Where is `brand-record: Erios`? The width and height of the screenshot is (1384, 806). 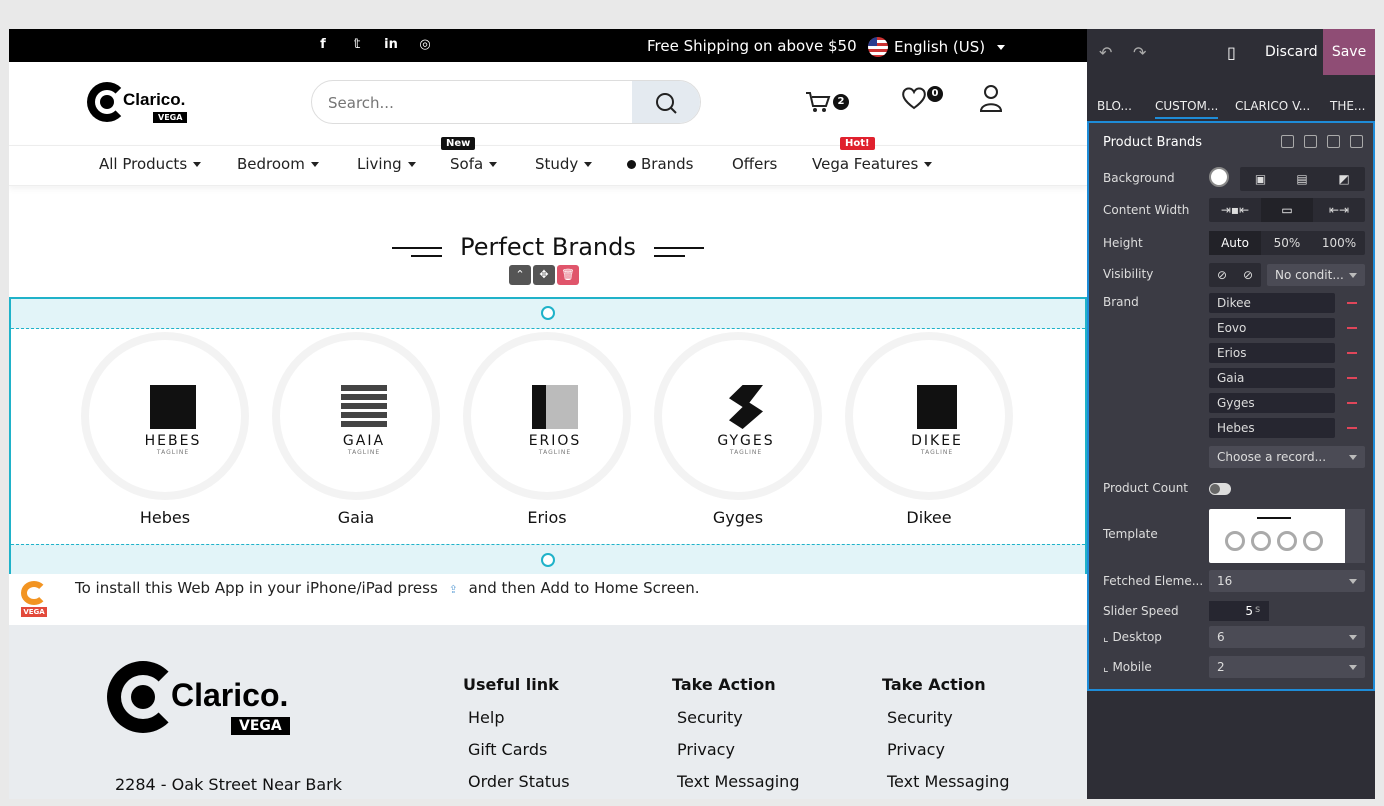
brand-record: Erios is located at coordinates (1272, 353).